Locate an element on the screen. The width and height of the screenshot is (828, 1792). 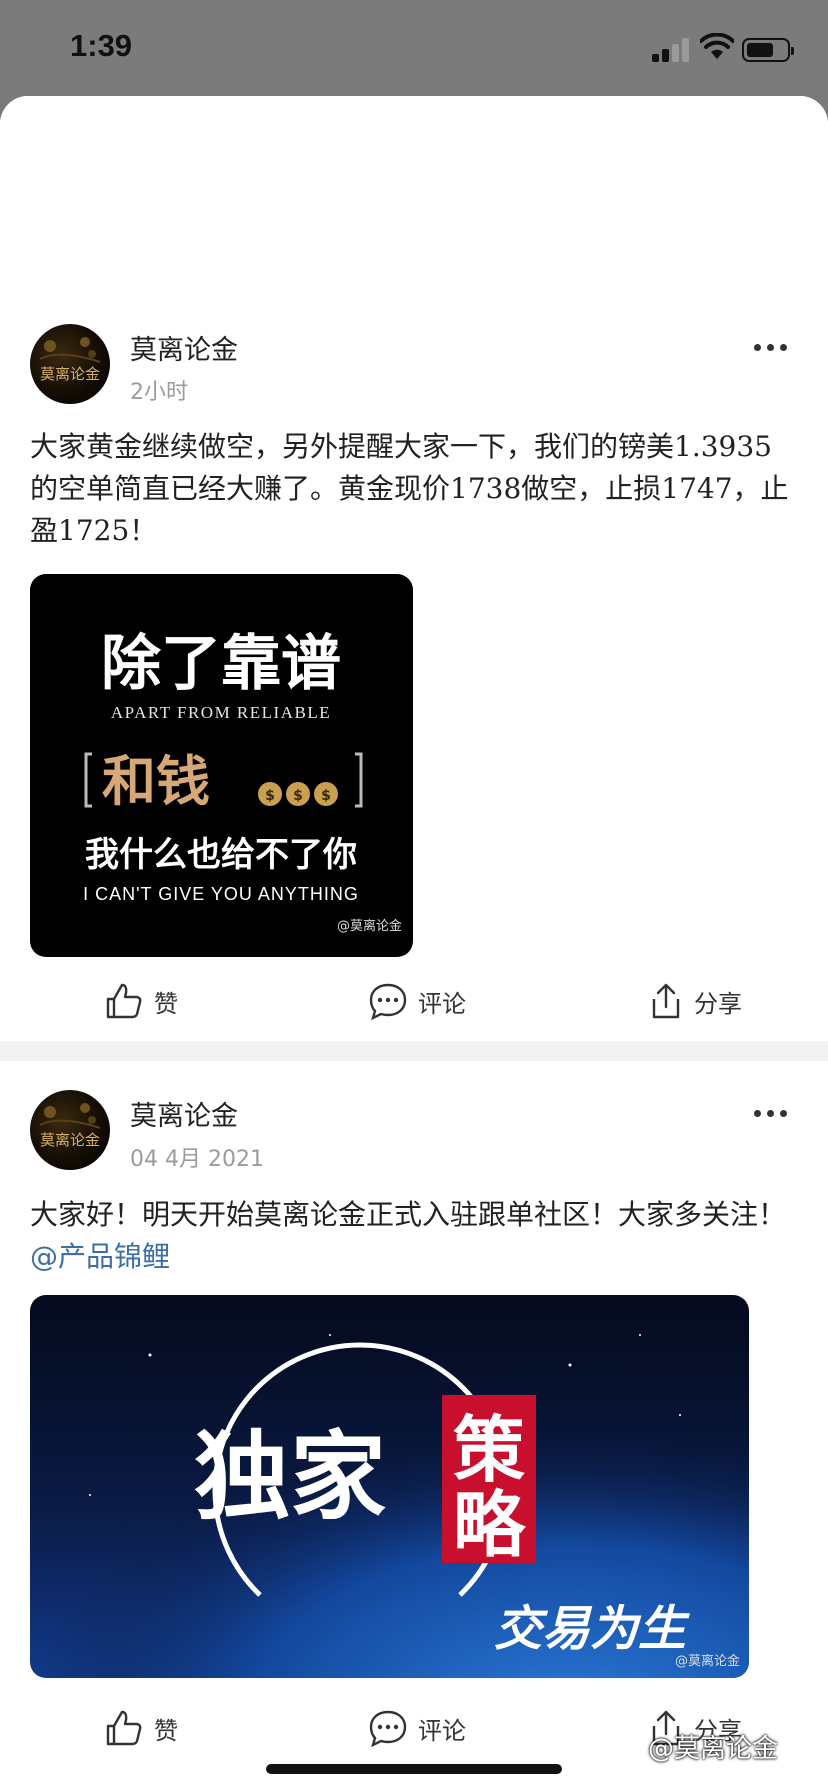
wifi-icon is located at coordinates (717, 46).